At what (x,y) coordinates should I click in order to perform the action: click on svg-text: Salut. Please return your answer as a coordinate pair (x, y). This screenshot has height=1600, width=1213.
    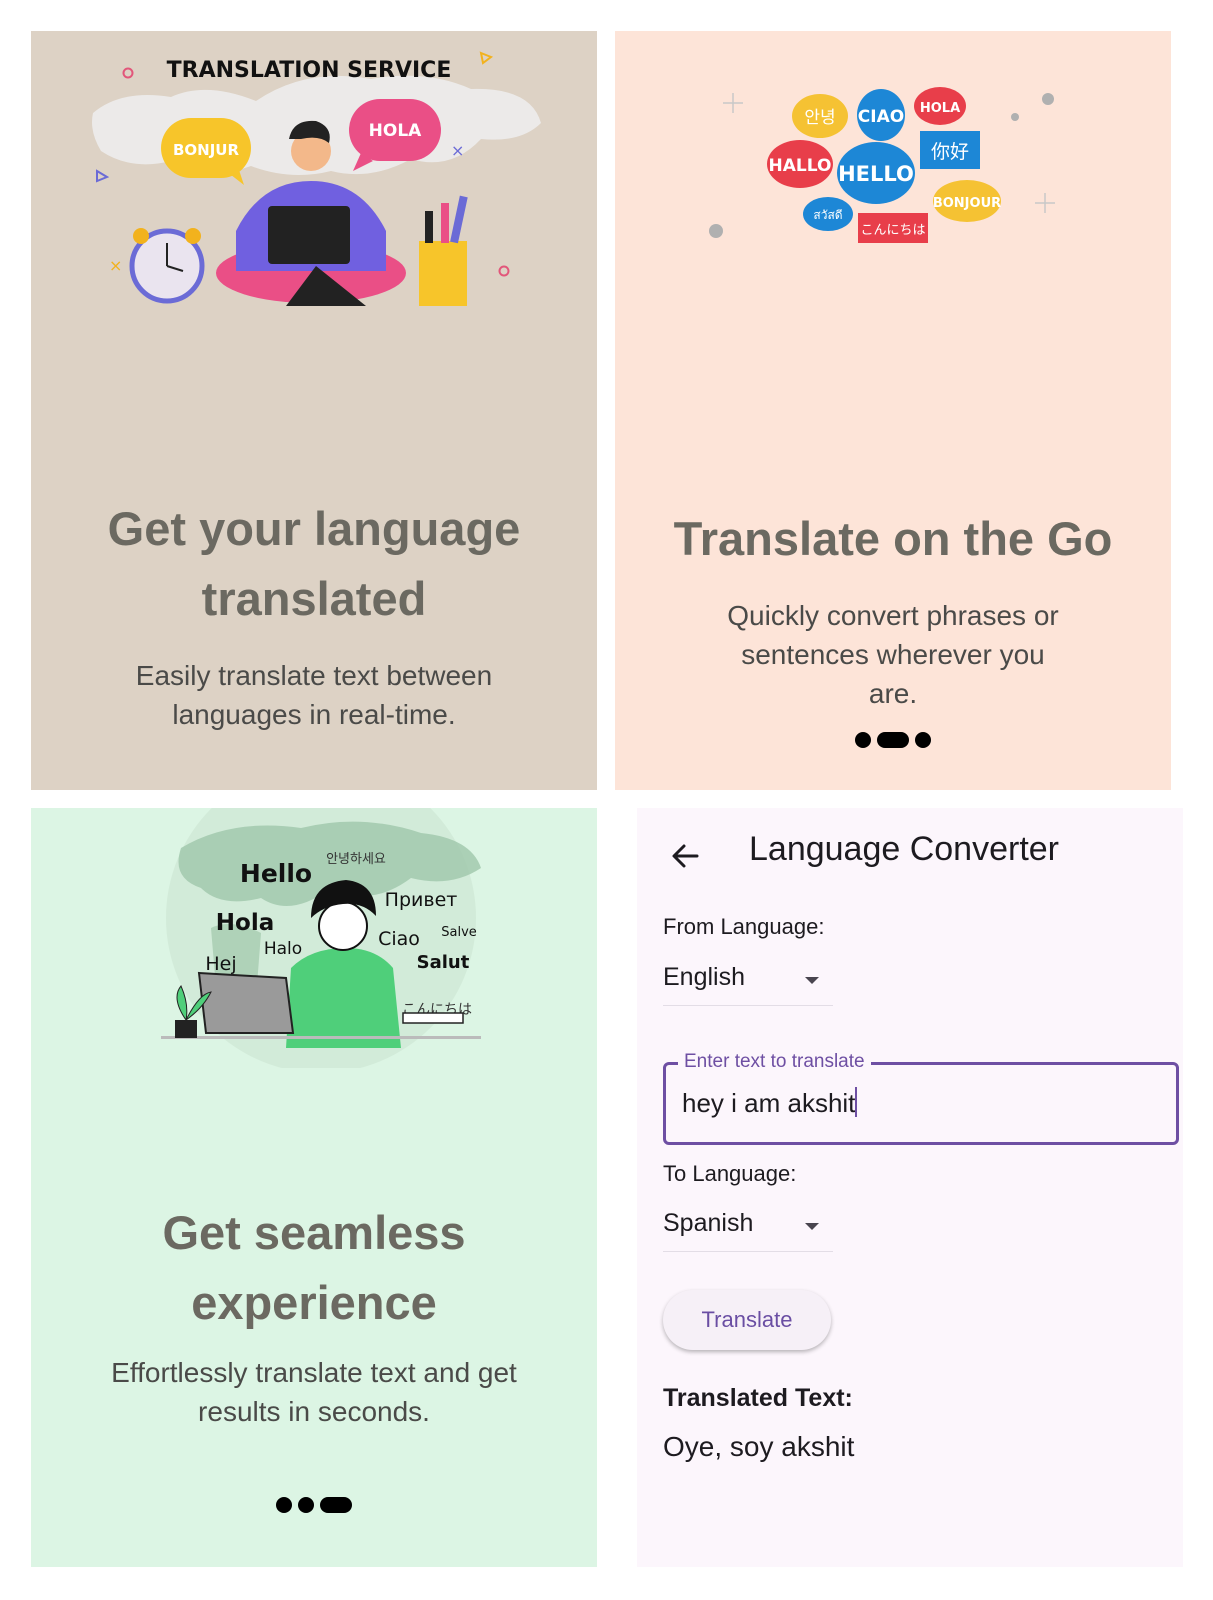
    Looking at the image, I should click on (443, 962).